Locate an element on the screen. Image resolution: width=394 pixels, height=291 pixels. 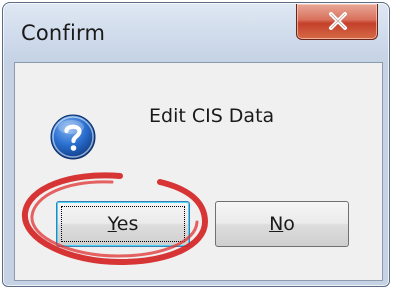
close-button is located at coordinates (337, 22).